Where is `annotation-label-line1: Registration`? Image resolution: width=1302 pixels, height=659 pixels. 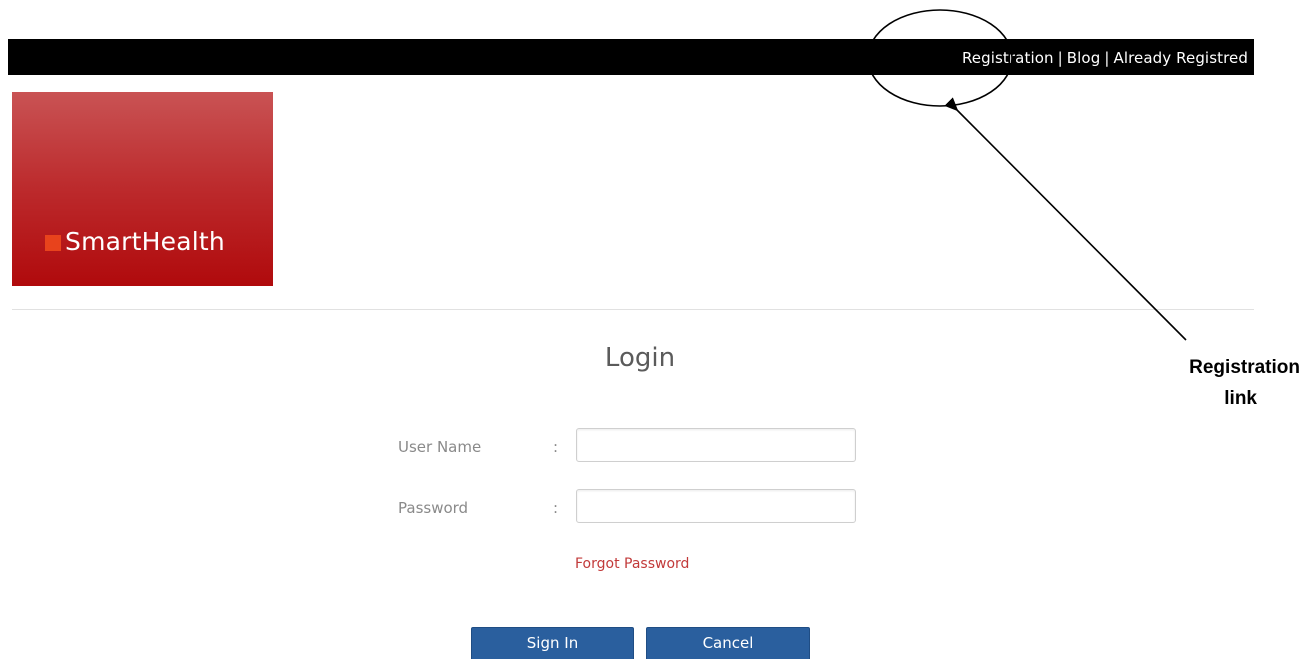
annotation-label-line1: Registration is located at coordinates (1244, 367).